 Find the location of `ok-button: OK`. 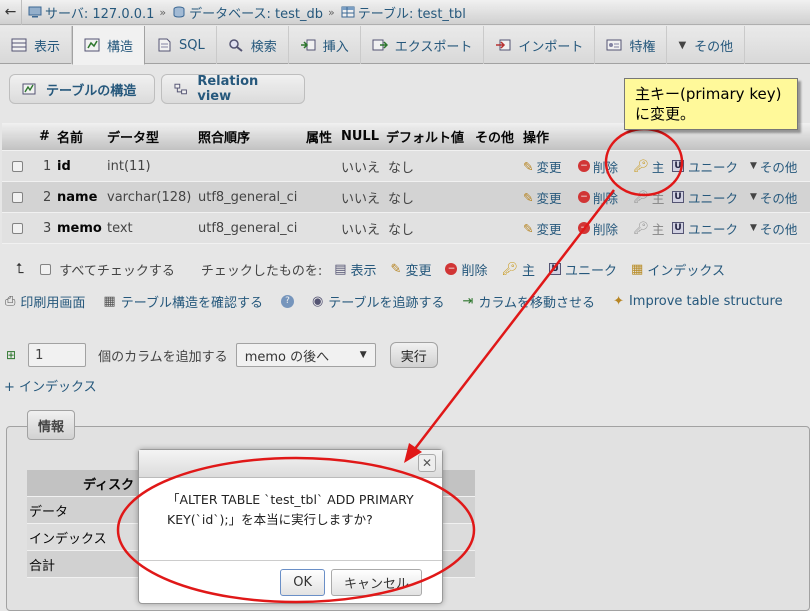

ok-button: OK is located at coordinates (302, 582).